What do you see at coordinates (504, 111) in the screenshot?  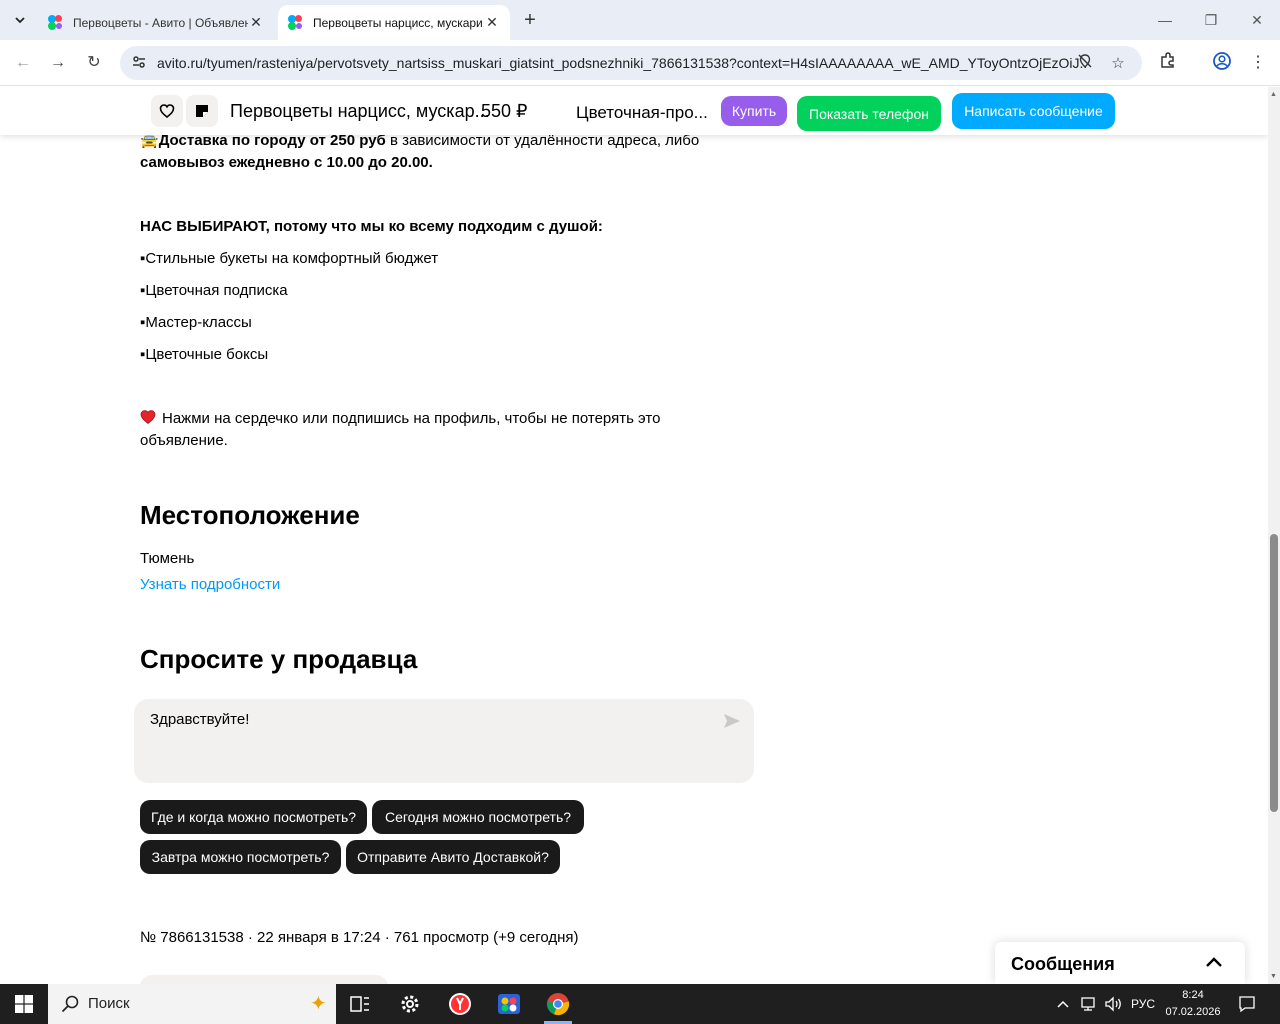 I see `sticky-item-price: 550 ₽` at bounding box center [504, 111].